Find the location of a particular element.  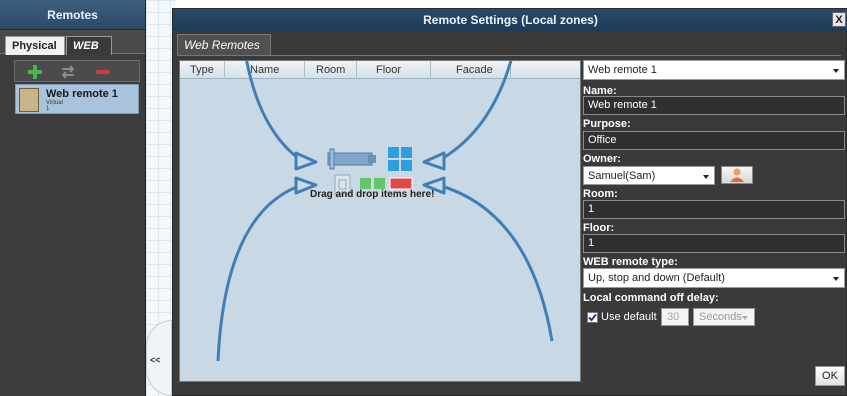

owner-select: Samuel(Sam) is located at coordinates (649, 175).